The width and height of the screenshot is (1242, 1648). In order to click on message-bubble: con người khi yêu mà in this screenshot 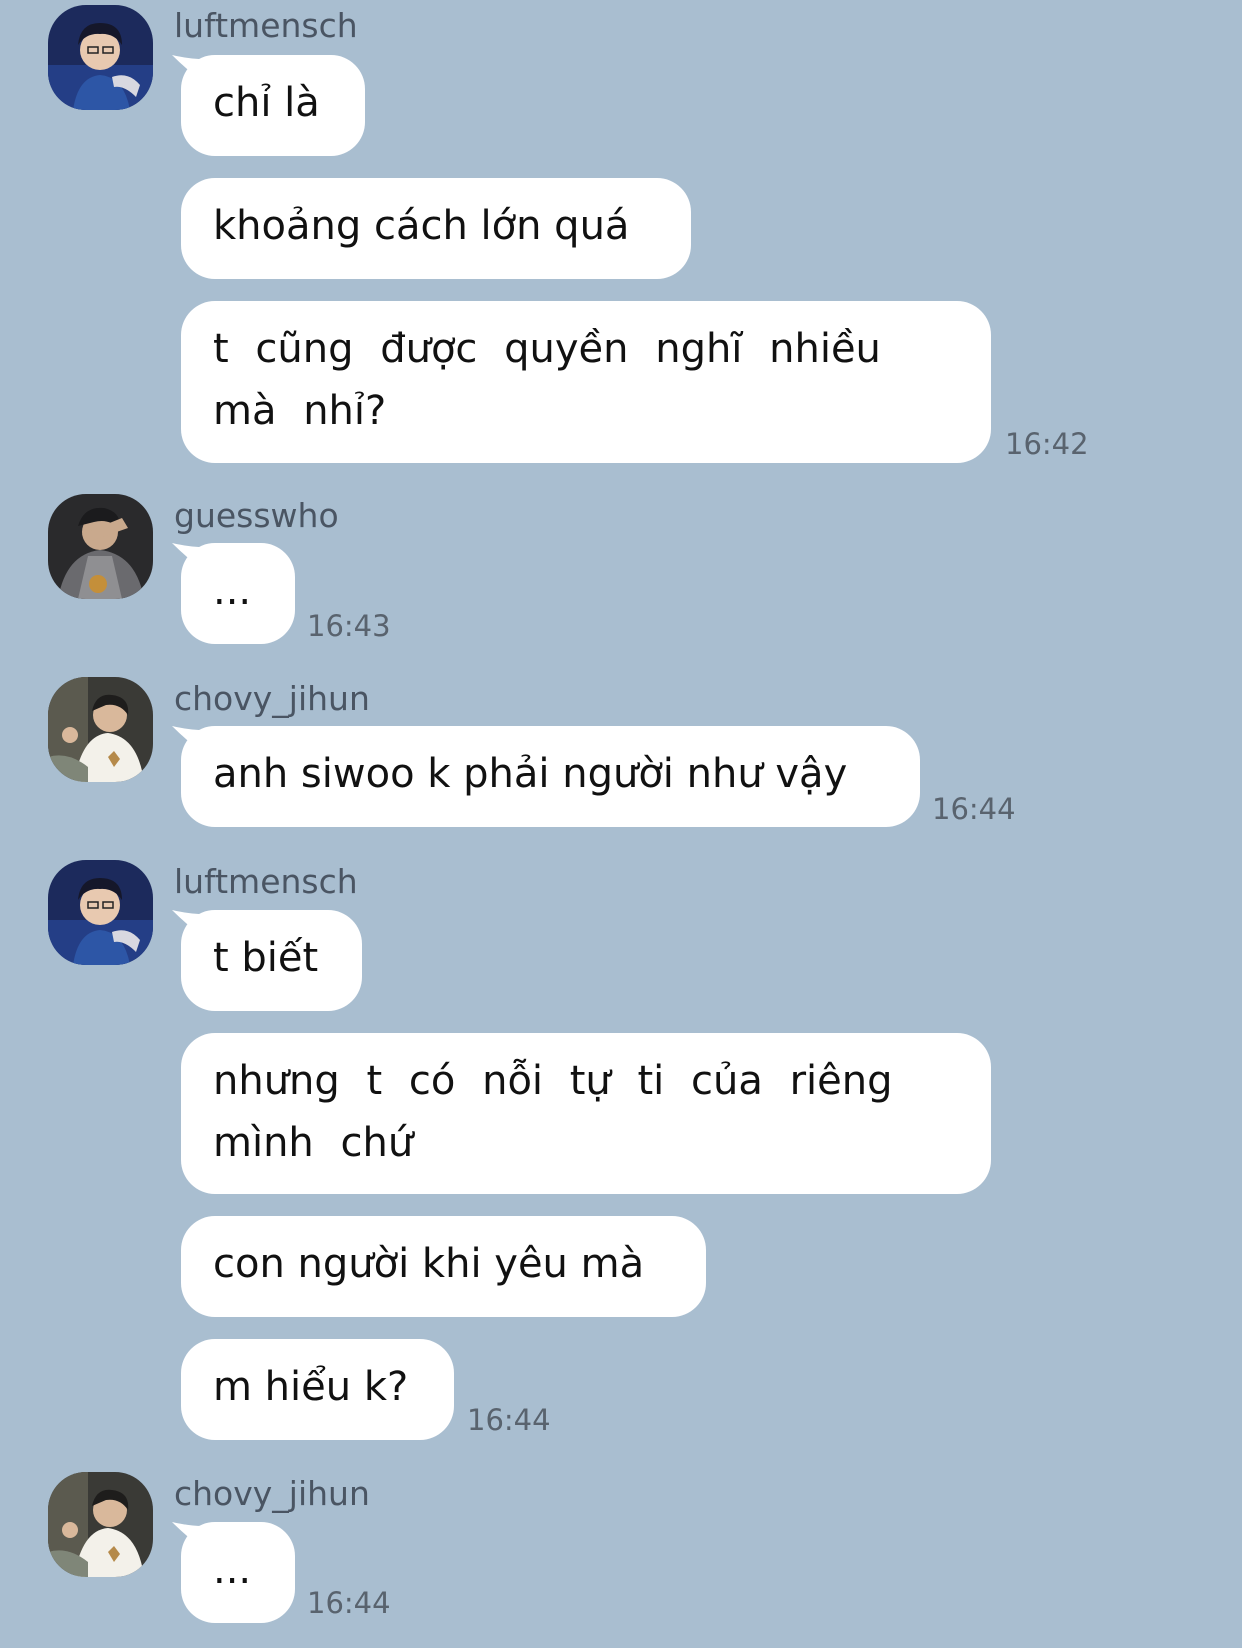, I will do `click(443, 1266)`.